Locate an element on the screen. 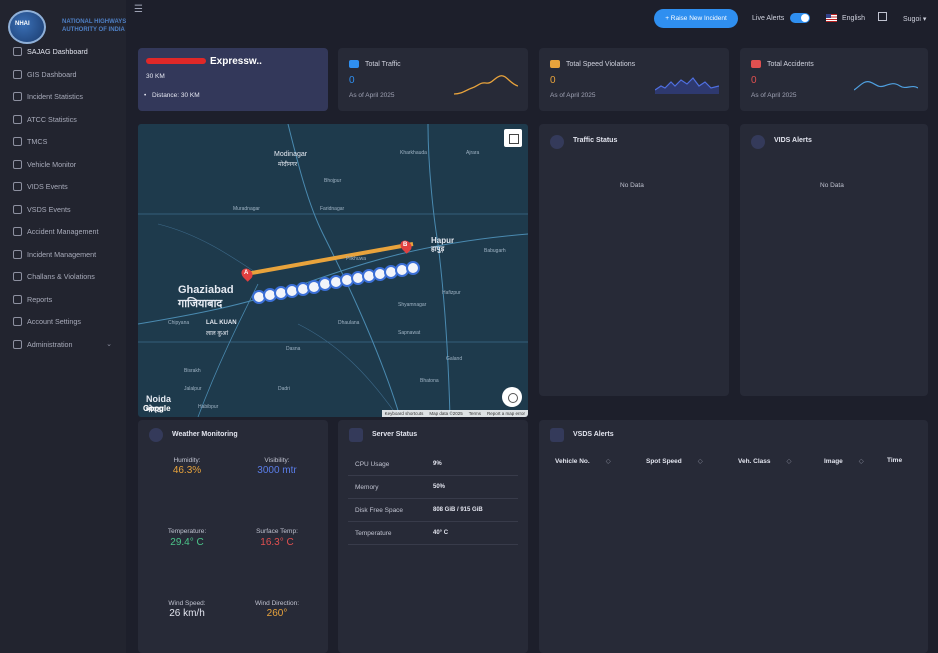 The image size is (938, 653). nhai-logo: NHAI NATIONAL HIGHWAYS AUTHORITY OF INDIA is located at coordinates (68, 25).